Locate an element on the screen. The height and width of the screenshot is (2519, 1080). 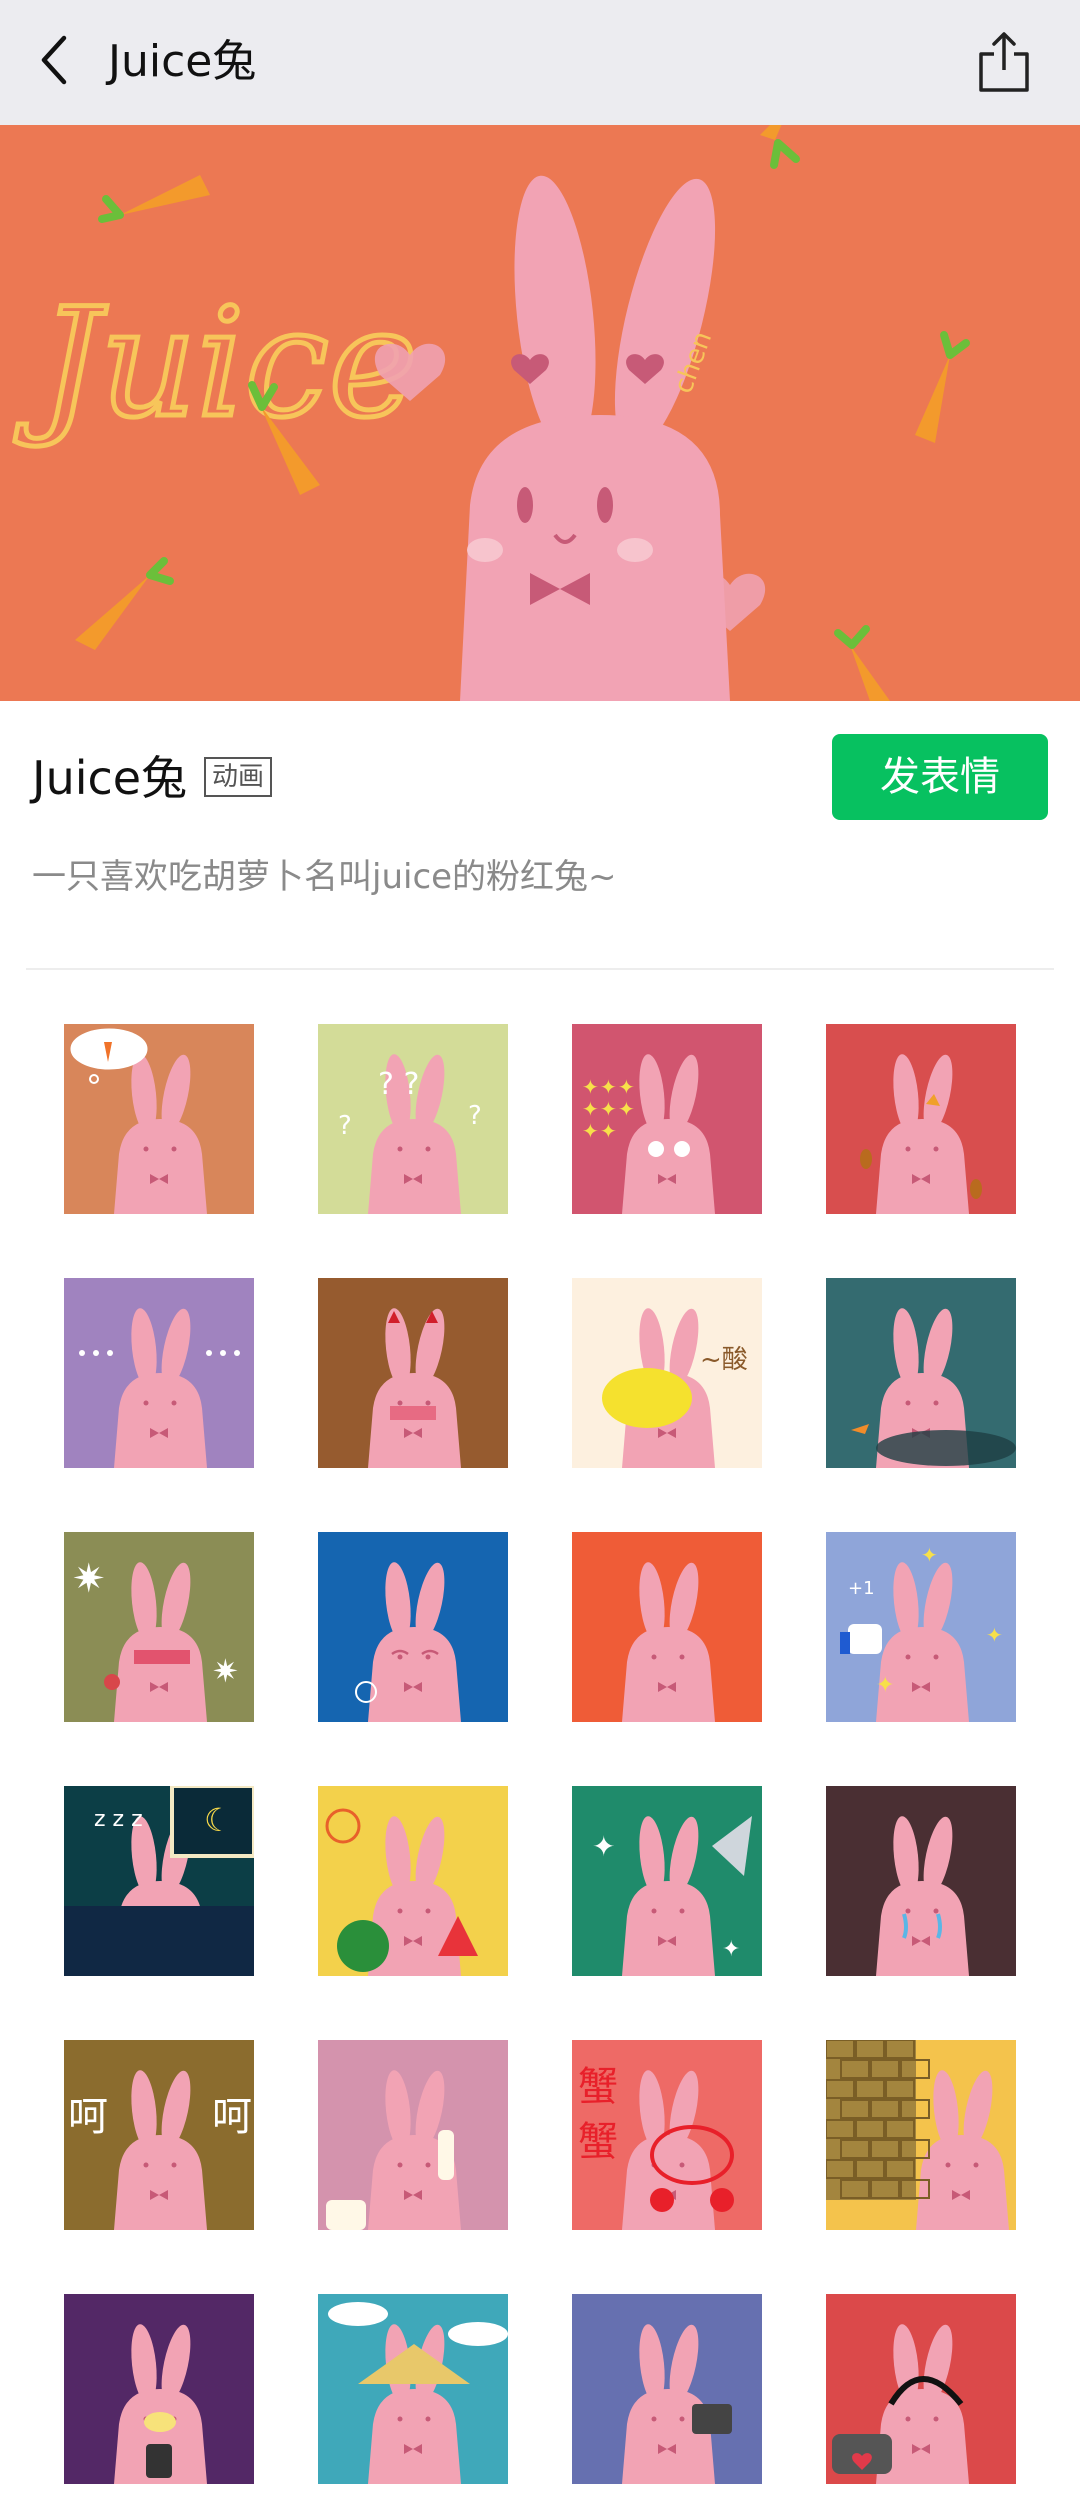
pack-description: 一只喜欢吃胡萝卜名叫juice的粉红兔~ is located at coordinates (324, 877).